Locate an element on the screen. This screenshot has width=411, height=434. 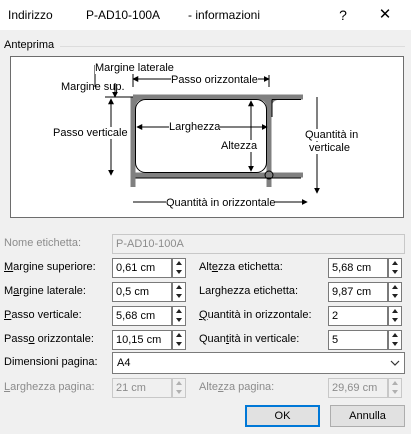
label-larghezza: Larghezza is located at coordinates (195, 127).